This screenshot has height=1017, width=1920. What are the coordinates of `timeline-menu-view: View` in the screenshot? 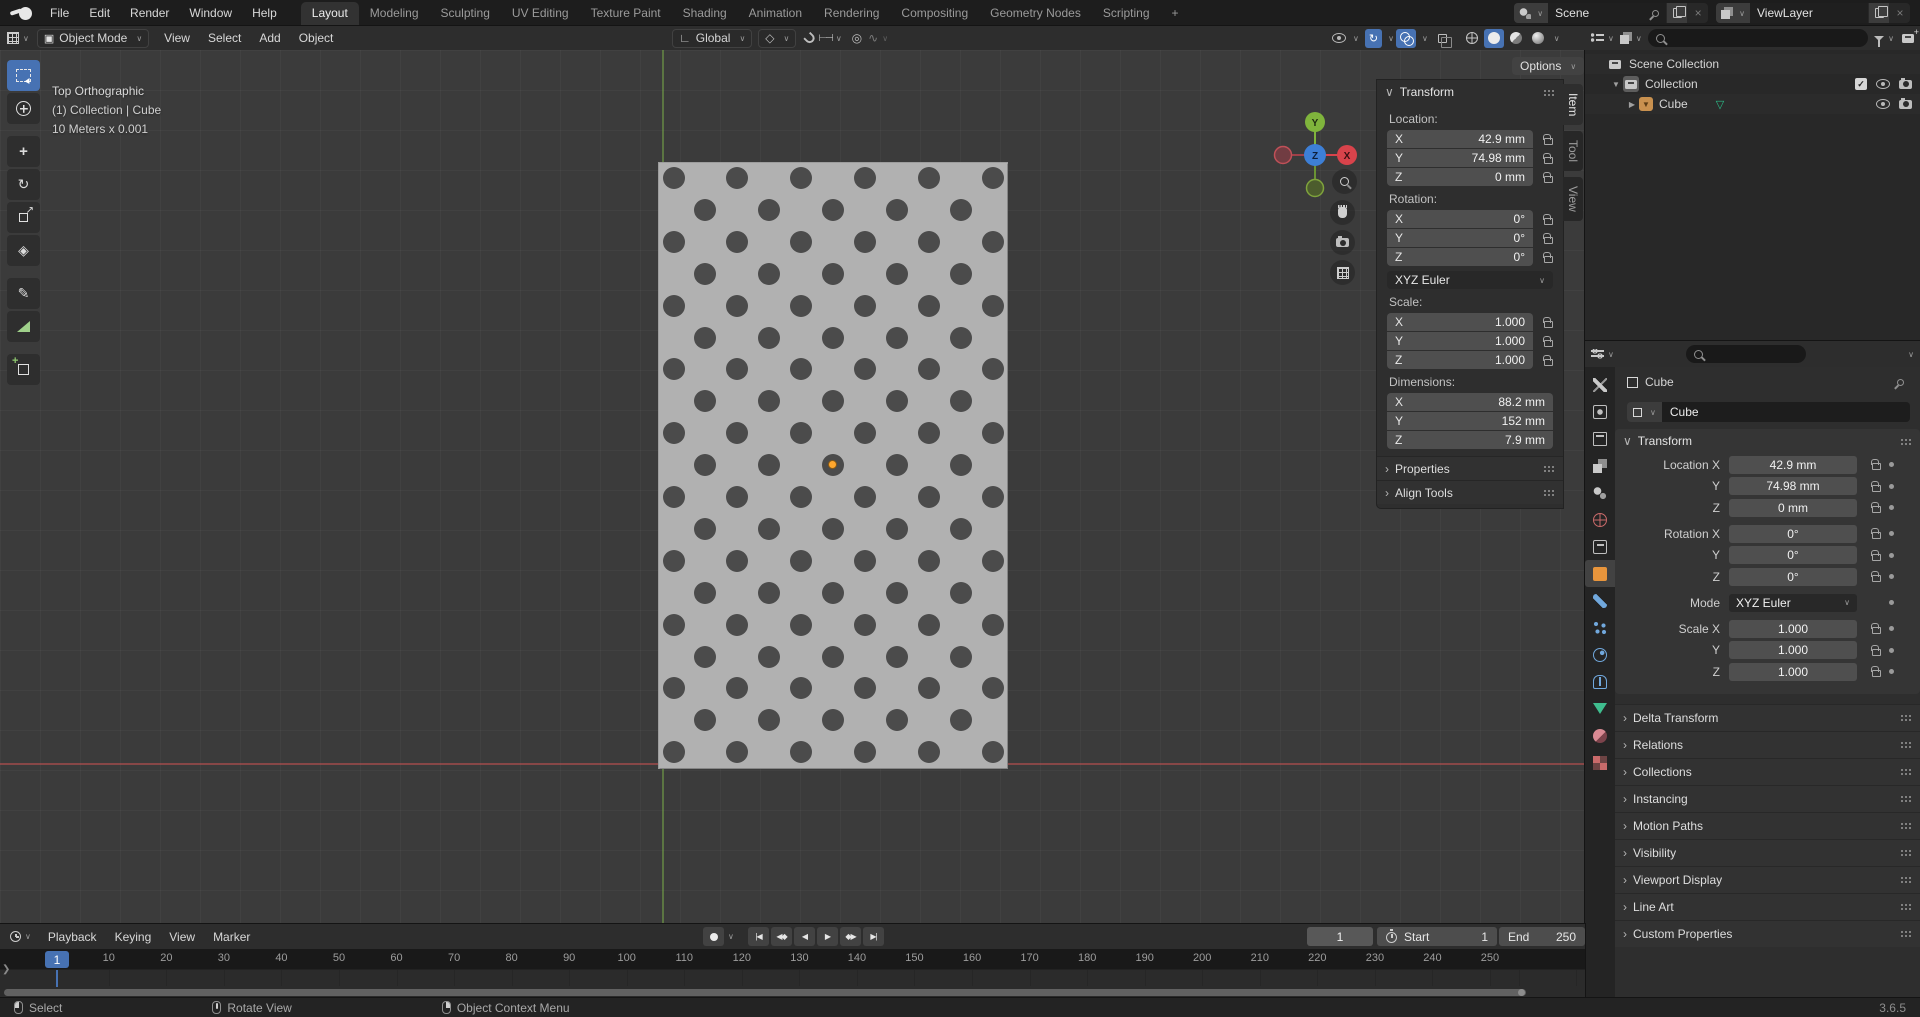 It's located at (182, 937).